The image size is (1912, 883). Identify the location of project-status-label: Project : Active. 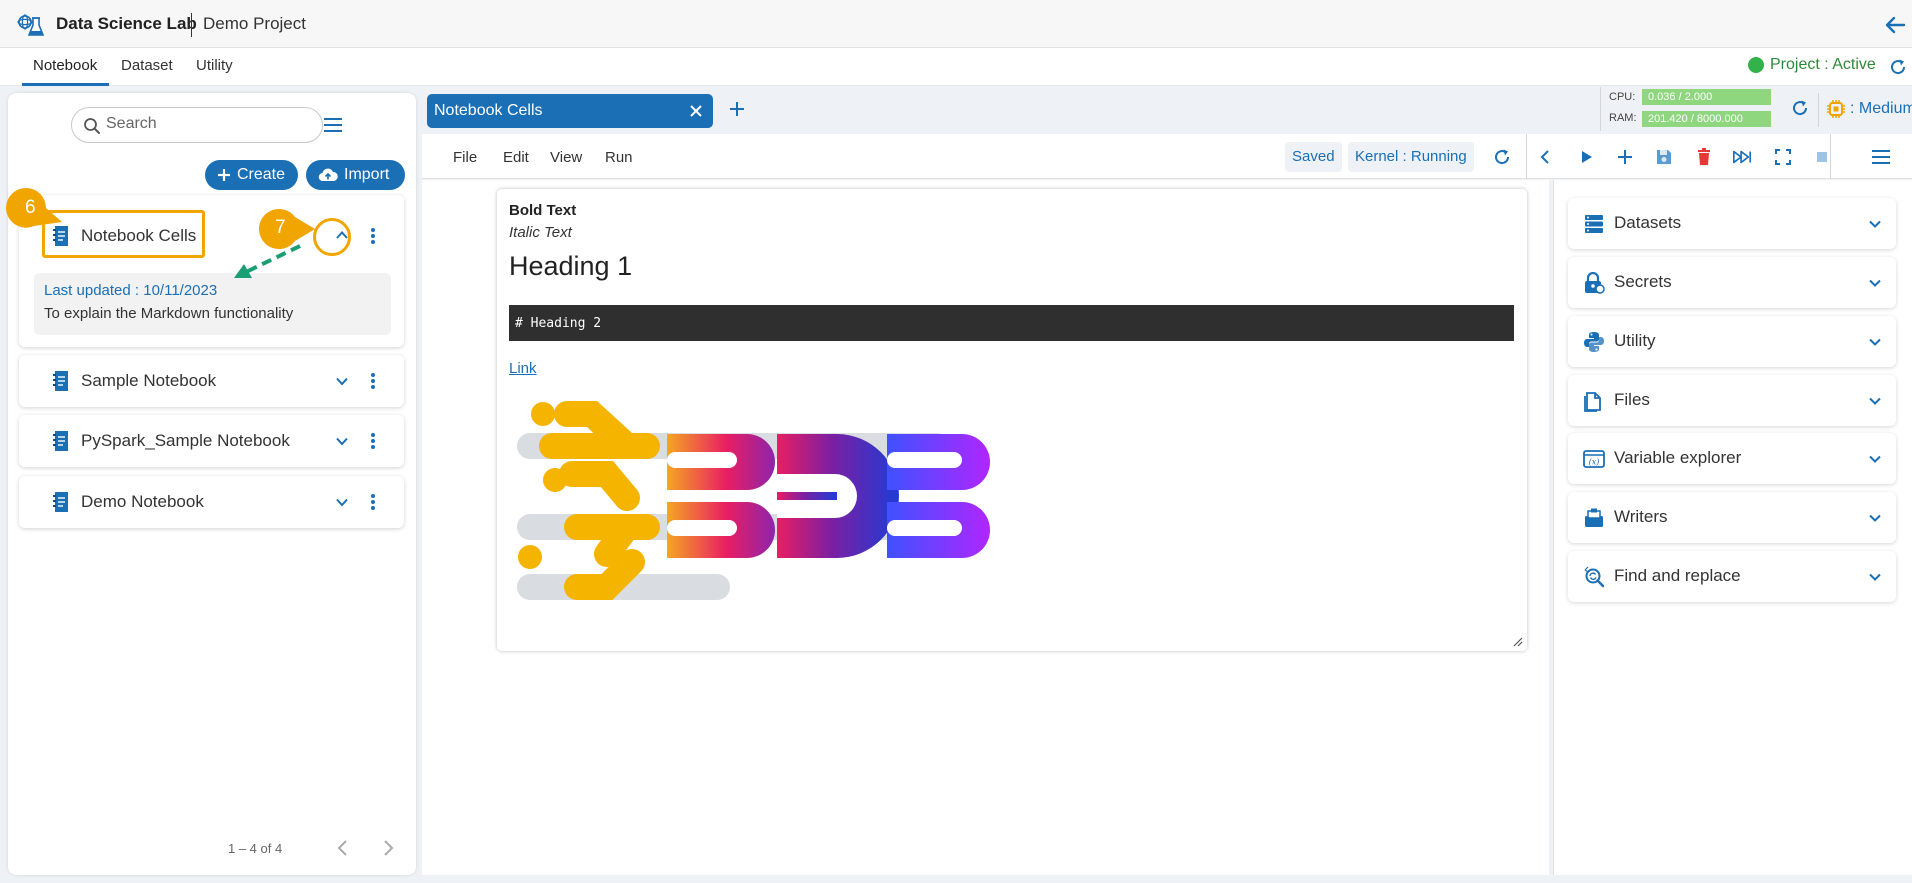
(1823, 64).